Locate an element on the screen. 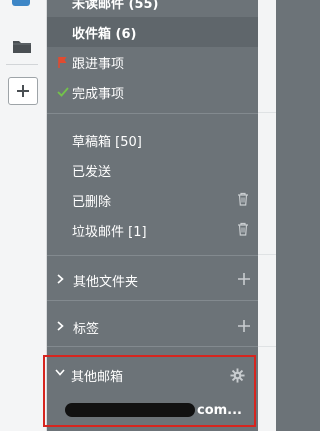 The image size is (320, 431). add-tag-icon is located at coordinates (244, 326).